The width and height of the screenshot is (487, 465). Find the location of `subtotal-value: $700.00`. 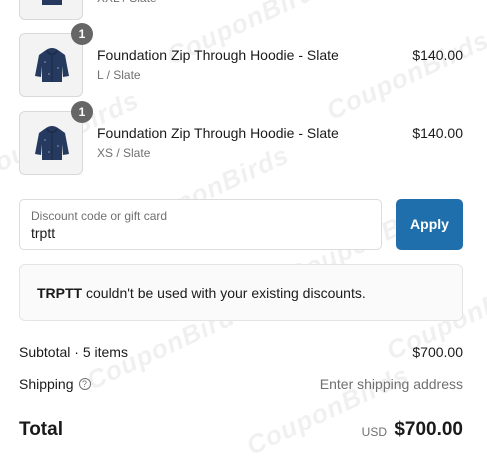

subtotal-value: $700.00 is located at coordinates (437, 352).